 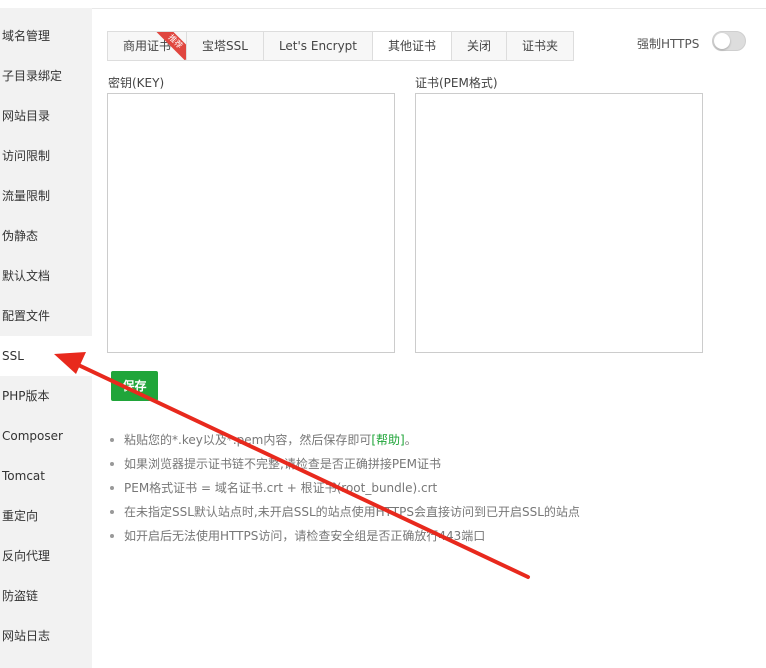 I want to click on help-link: [帮助], so click(x=387, y=440).